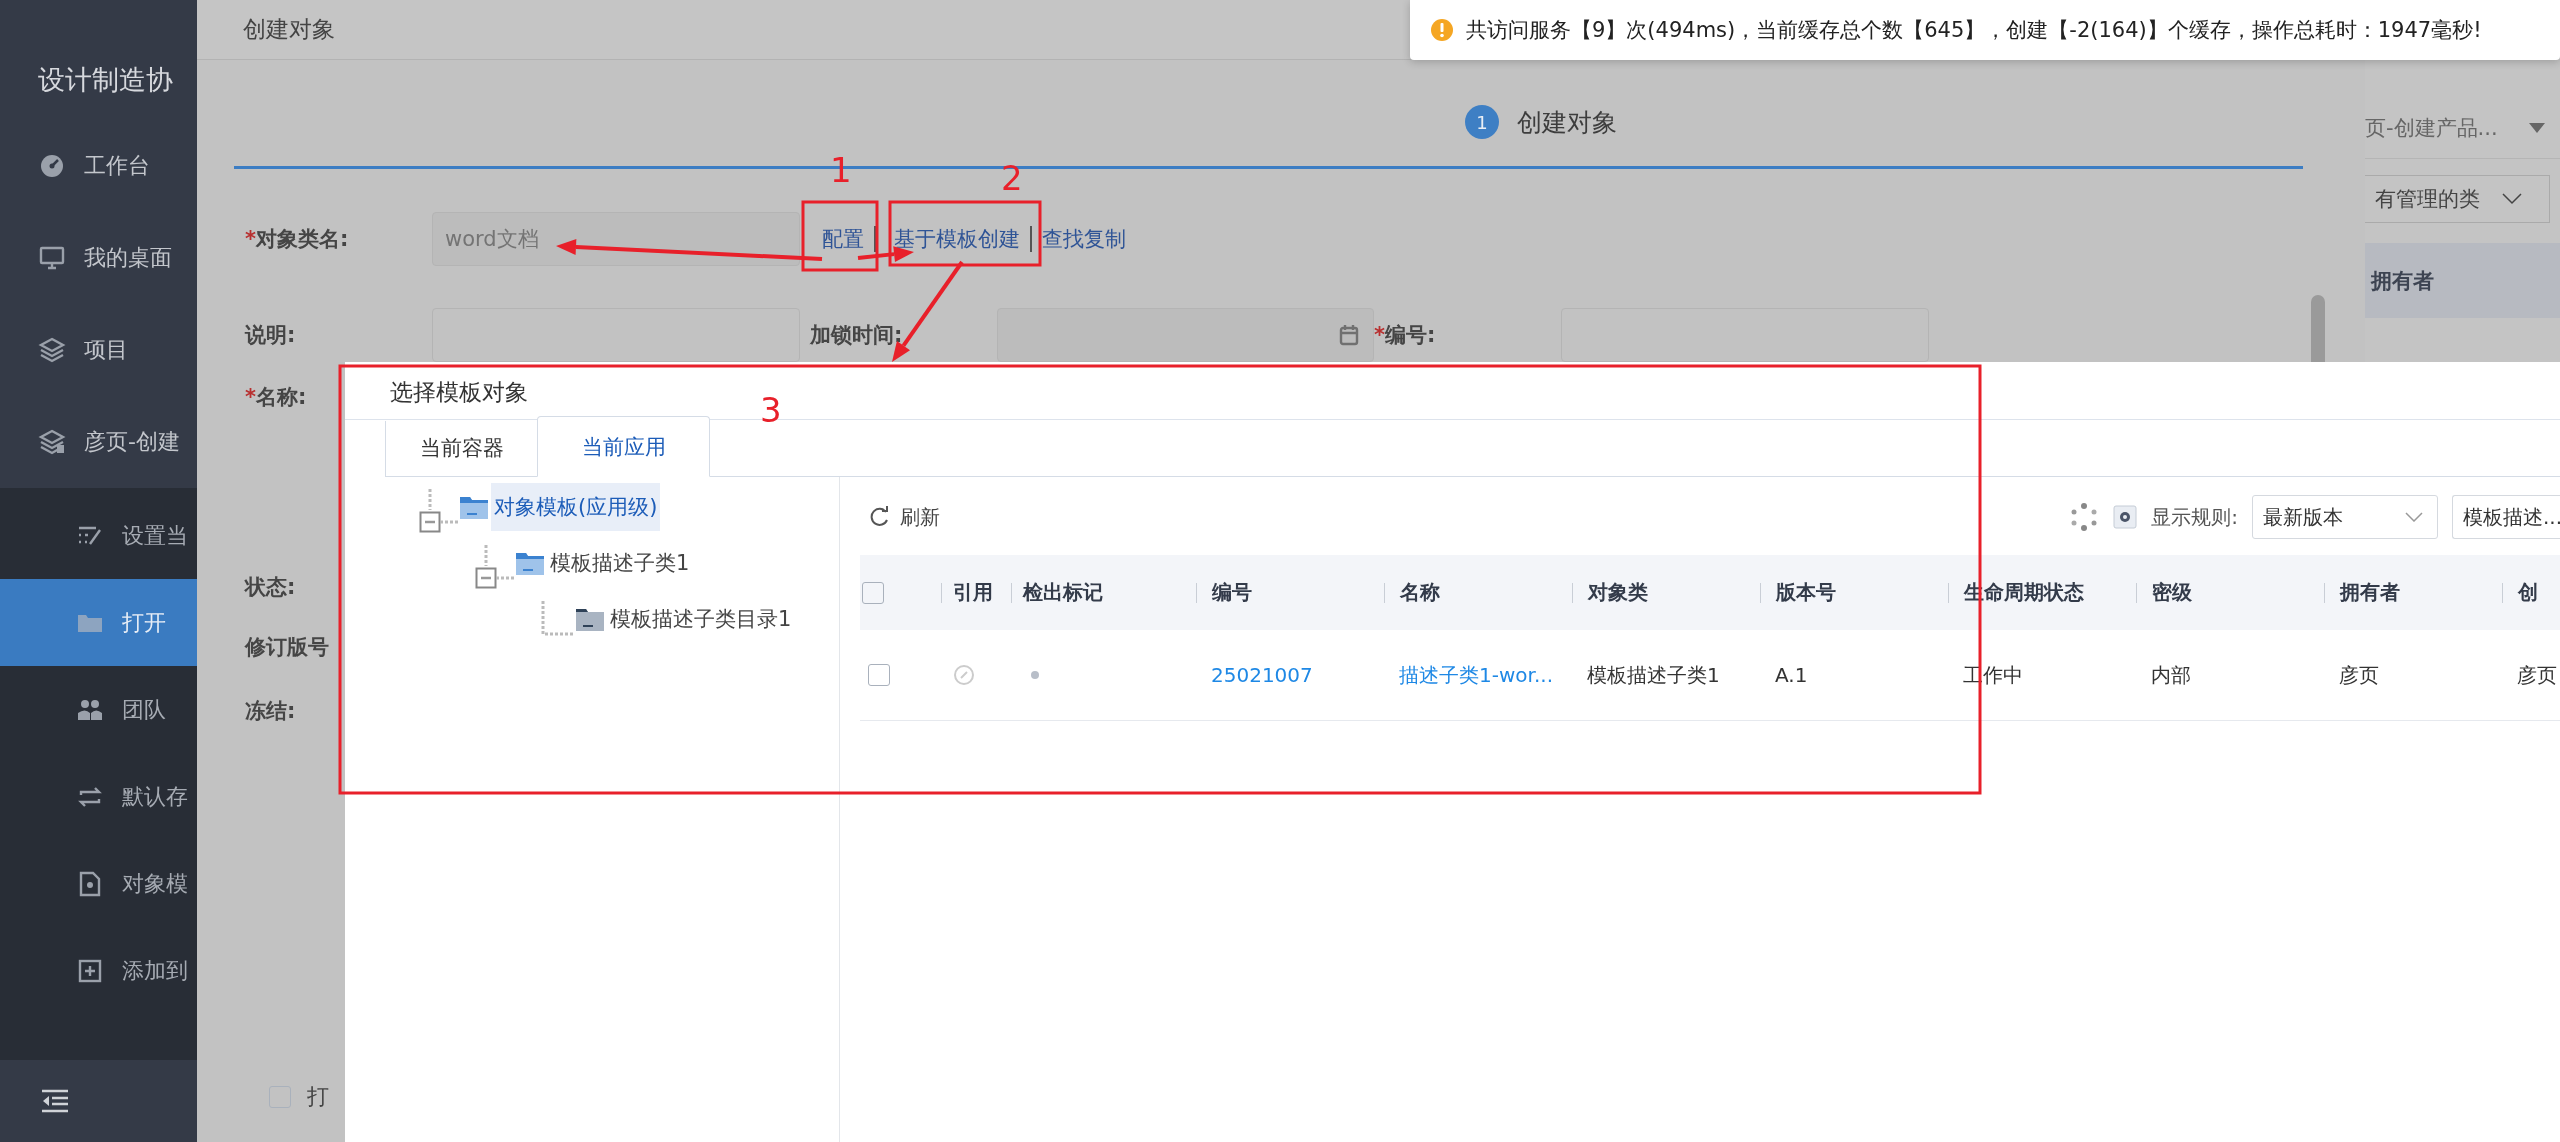 The width and height of the screenshot is (2560, 1142). Describe the element at coordinates (318, 1097) in the screenshot. I see `checkbox-label: 打` at that location.